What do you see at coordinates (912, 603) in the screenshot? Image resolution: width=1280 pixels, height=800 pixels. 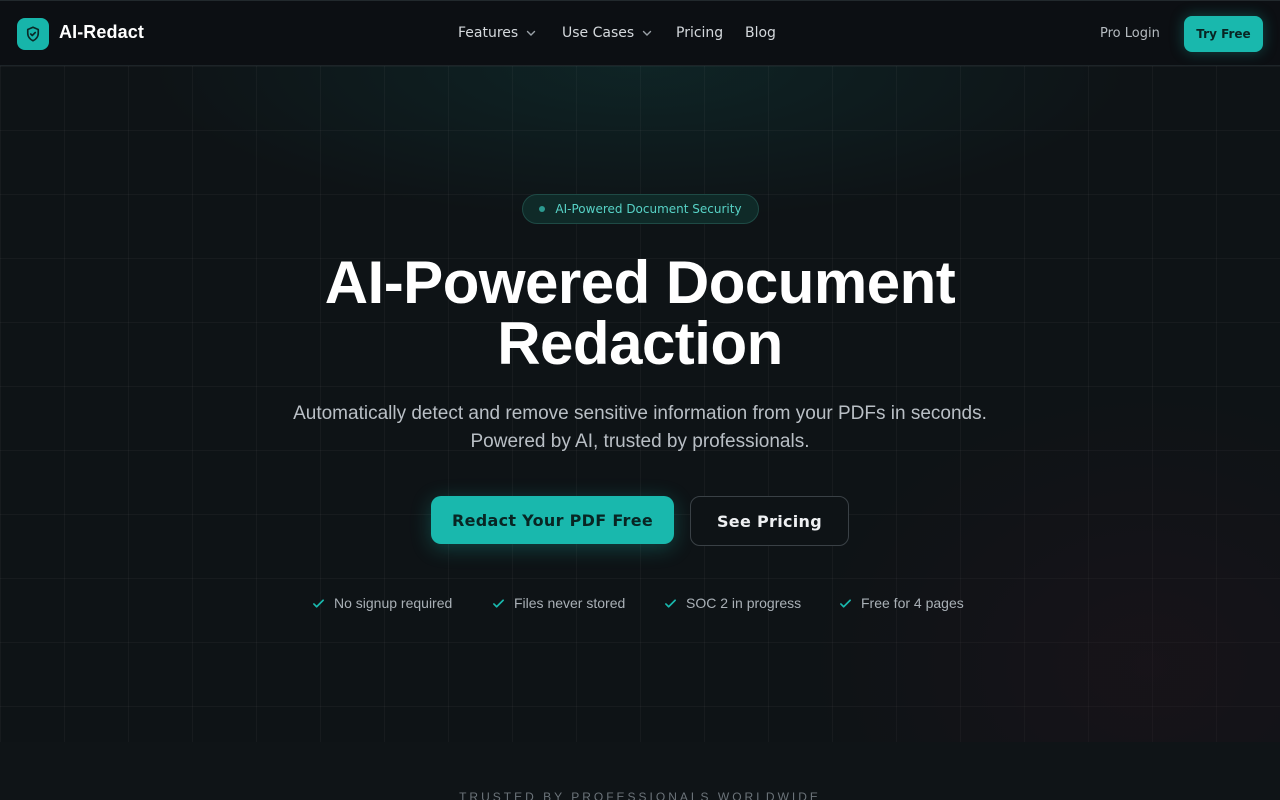 I see `check-item-label: Free for 4 pages` at bounding box center [912, 603].